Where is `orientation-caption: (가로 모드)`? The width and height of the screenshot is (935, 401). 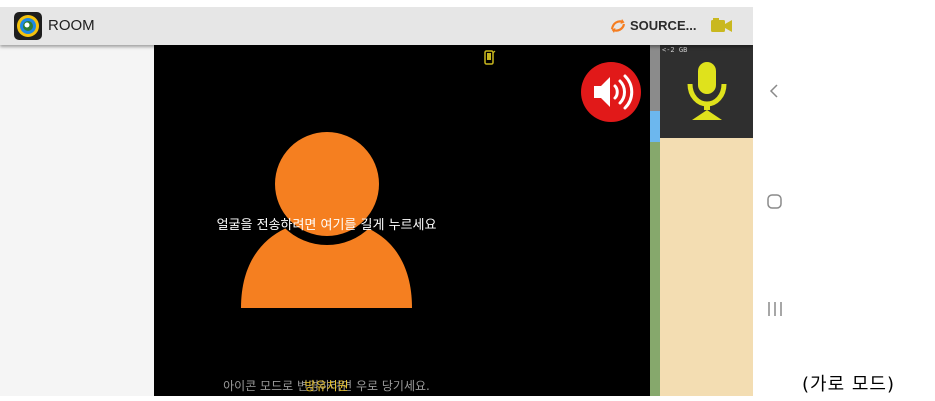
orientation-caption: (가로 모드) is located at coordinates (849, 384).